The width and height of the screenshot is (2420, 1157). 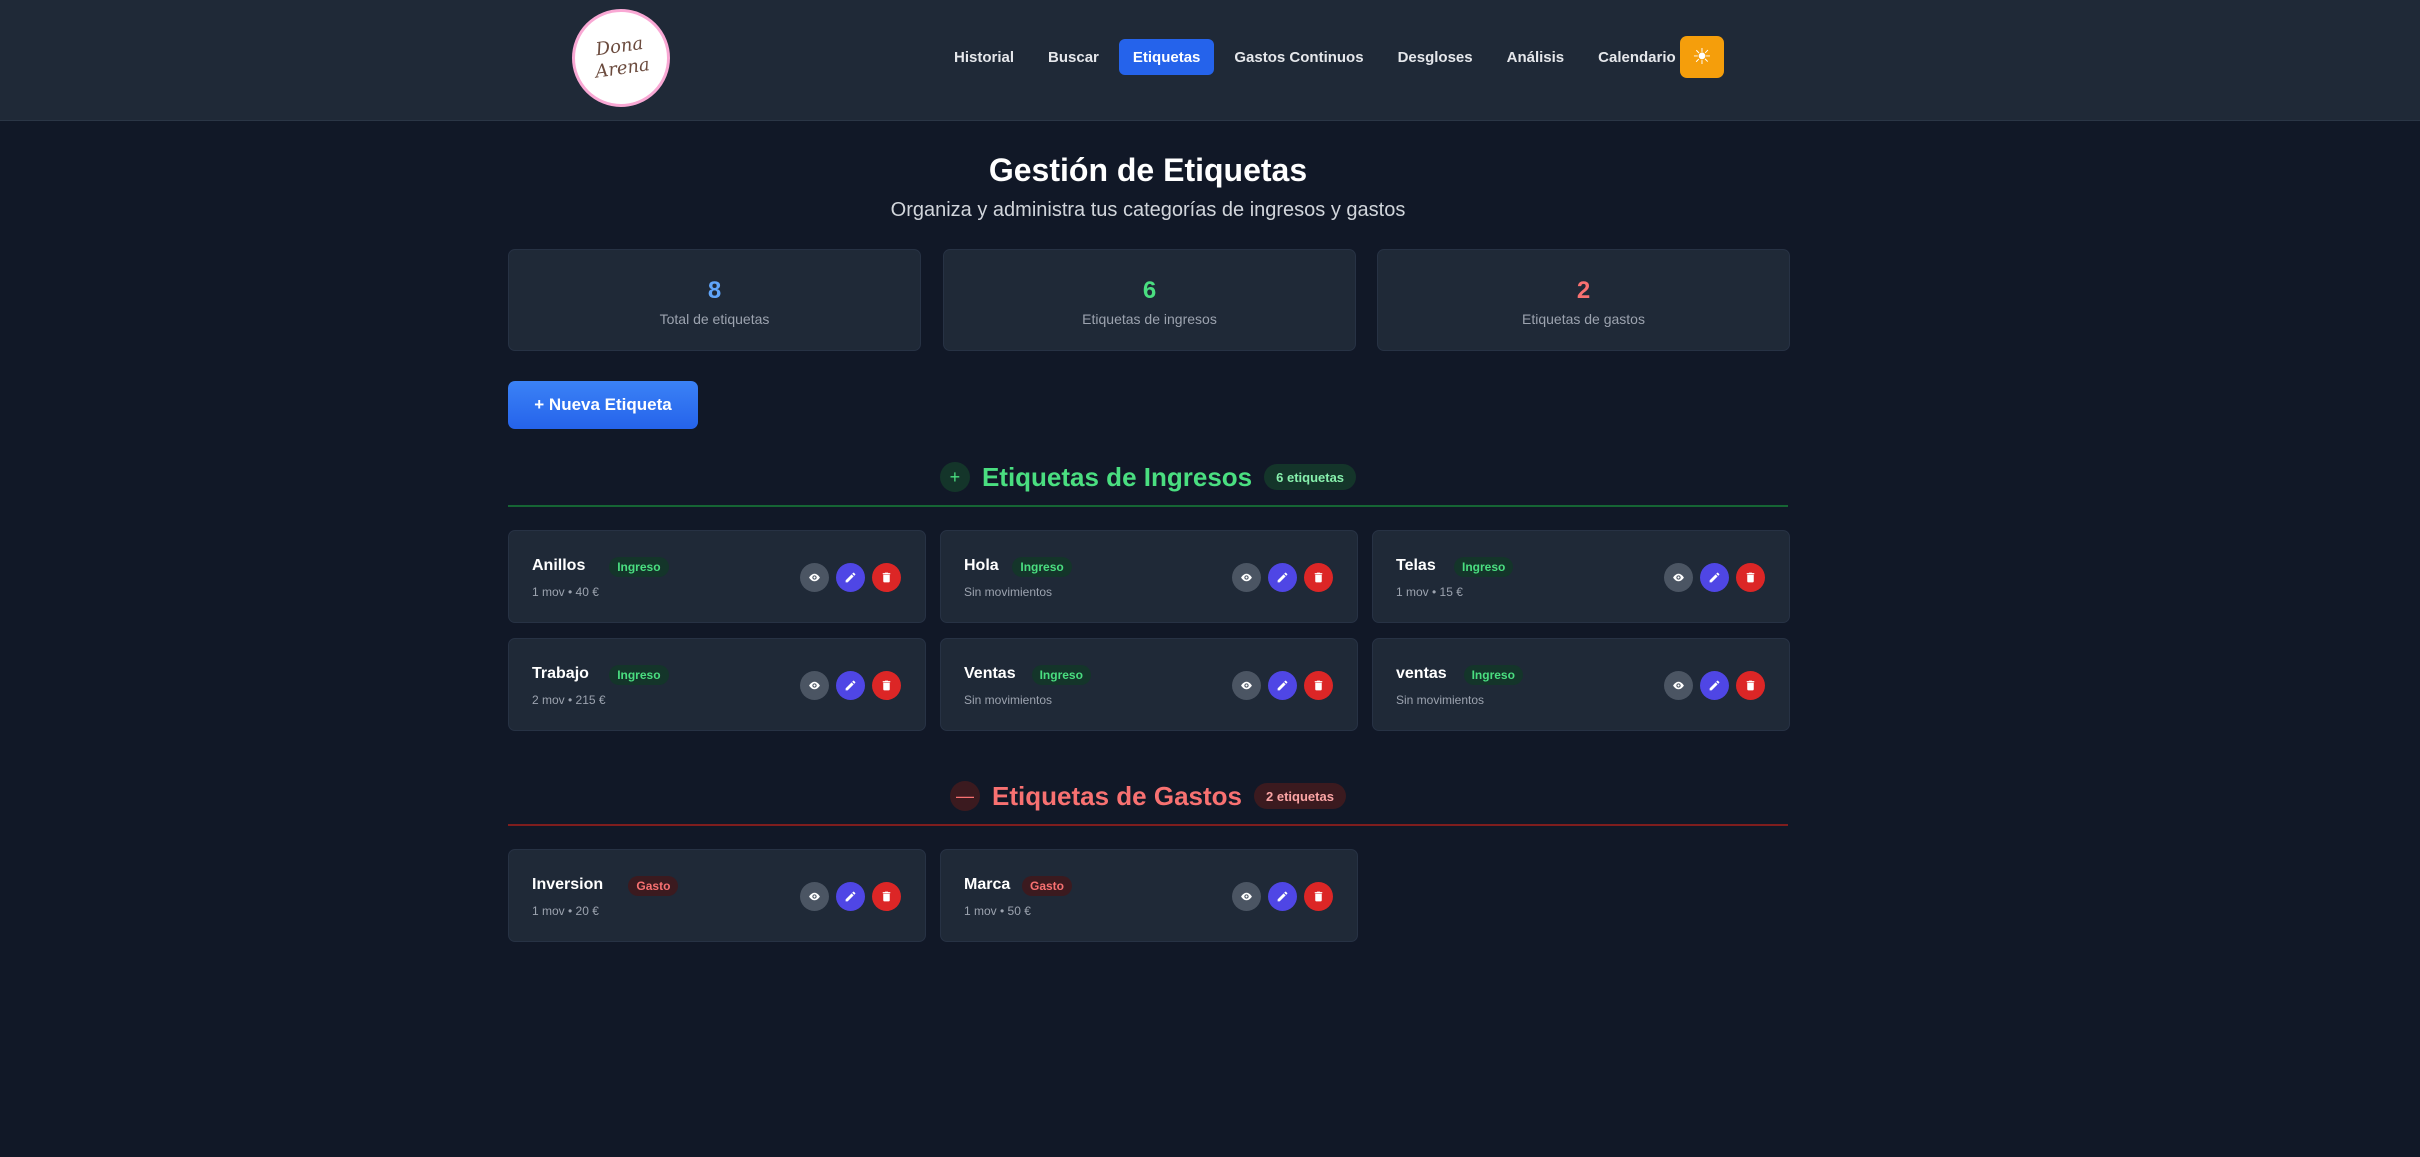 What do you see at coordinates (1149, 576) in the screenshot?
I see `income-tag-card: Hola Ingreso Sin movimientos` at bounding box center [1149, 576].